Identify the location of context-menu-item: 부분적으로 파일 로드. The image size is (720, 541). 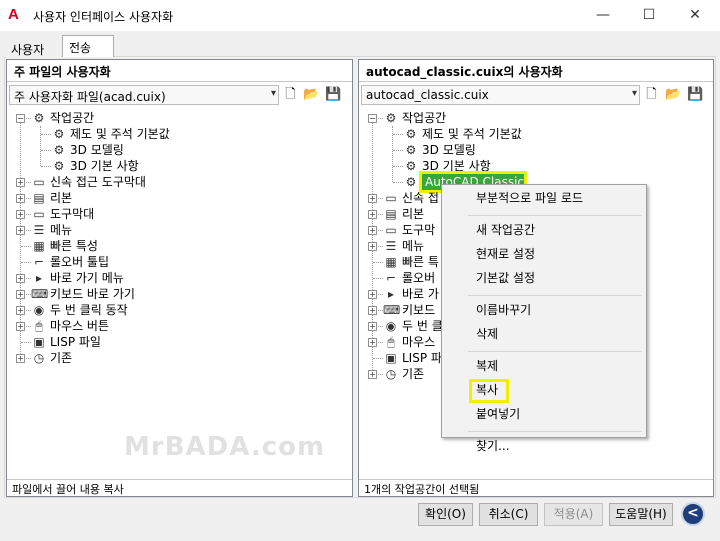
(529, 198).